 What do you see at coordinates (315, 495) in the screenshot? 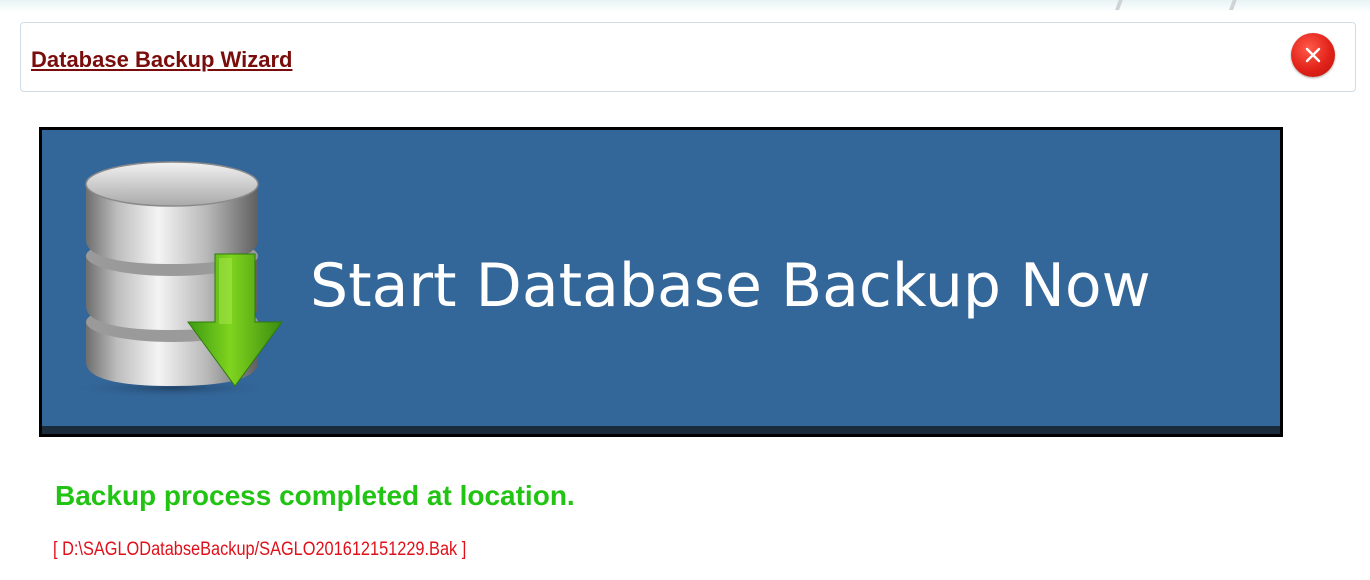
I see `backup-status-message: Backup process completed at location.` at bounding box center [315, 495].